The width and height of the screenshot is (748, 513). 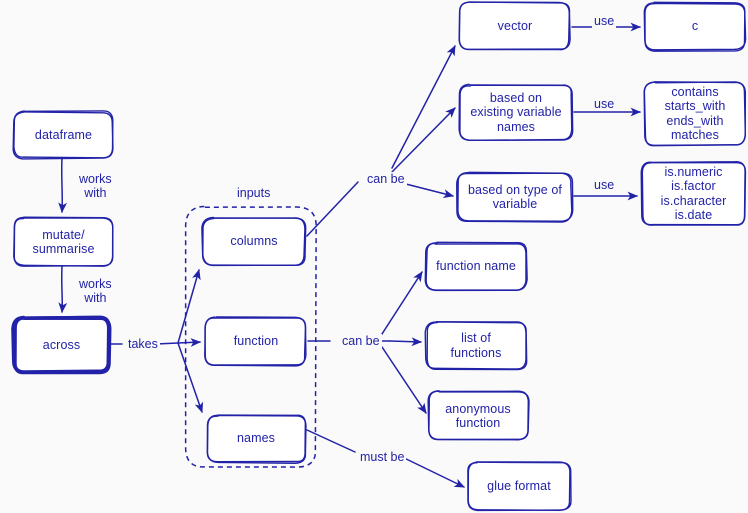 I want to click on node-label-function: function, so click(x=256, y=340).